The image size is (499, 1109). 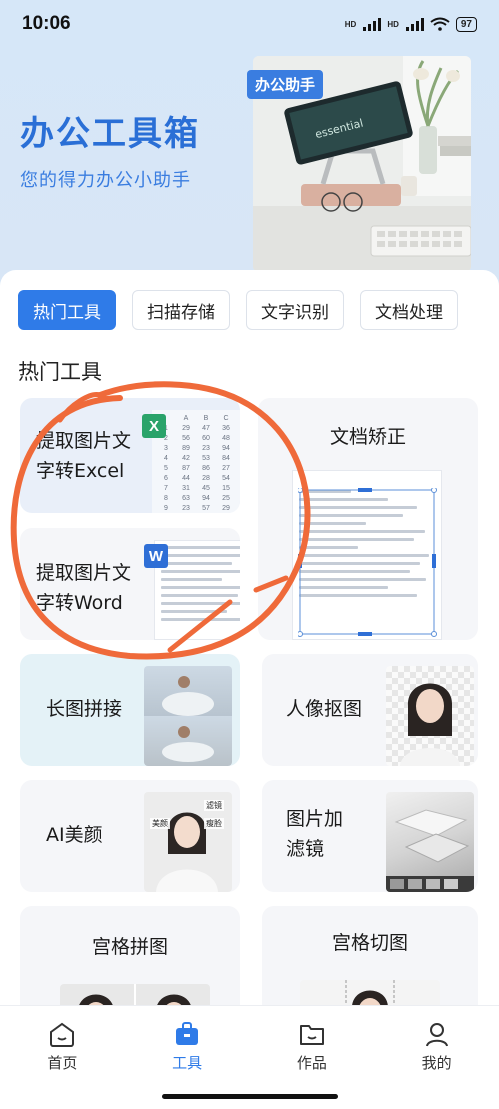 I want to click on tool-card-long-image-stitch: 长图拼接, so click(x=130, y=710).